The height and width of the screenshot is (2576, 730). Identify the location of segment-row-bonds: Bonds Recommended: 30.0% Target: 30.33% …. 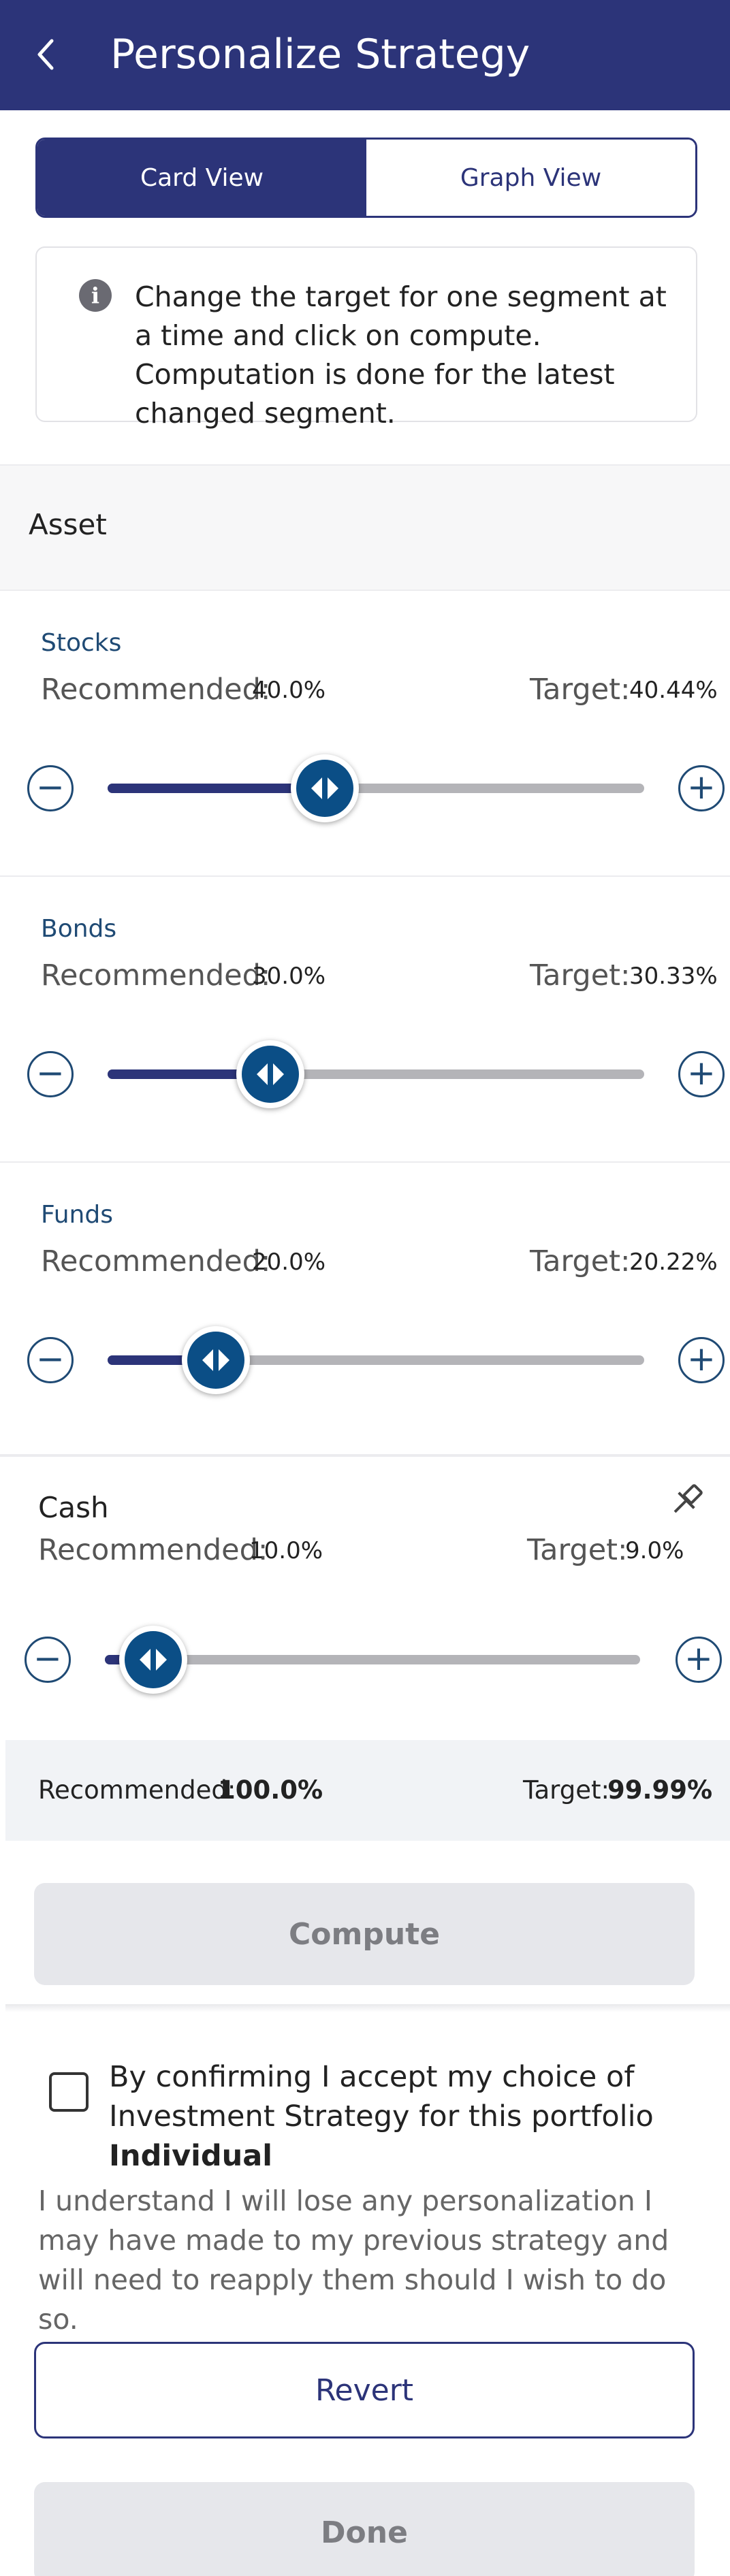
(365, 1020).